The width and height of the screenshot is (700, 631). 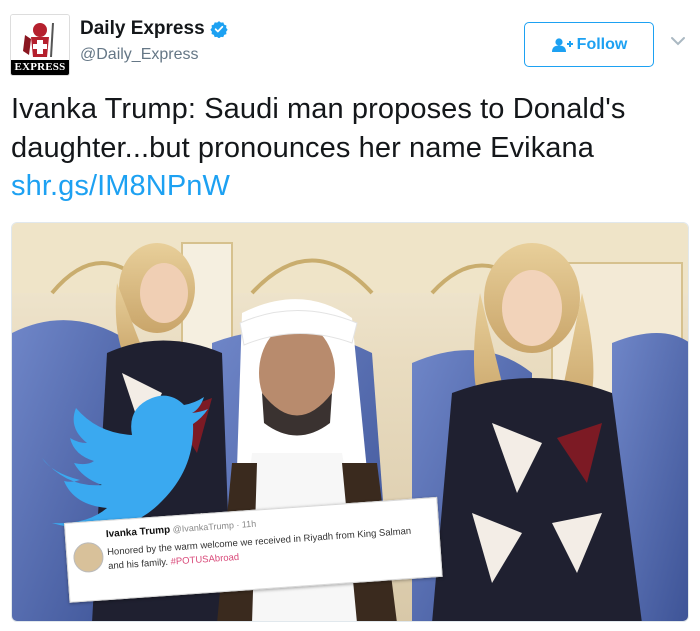 I want to click on tweet-link: shr.gs/IM8NPnW, so click(x=120, y=186).